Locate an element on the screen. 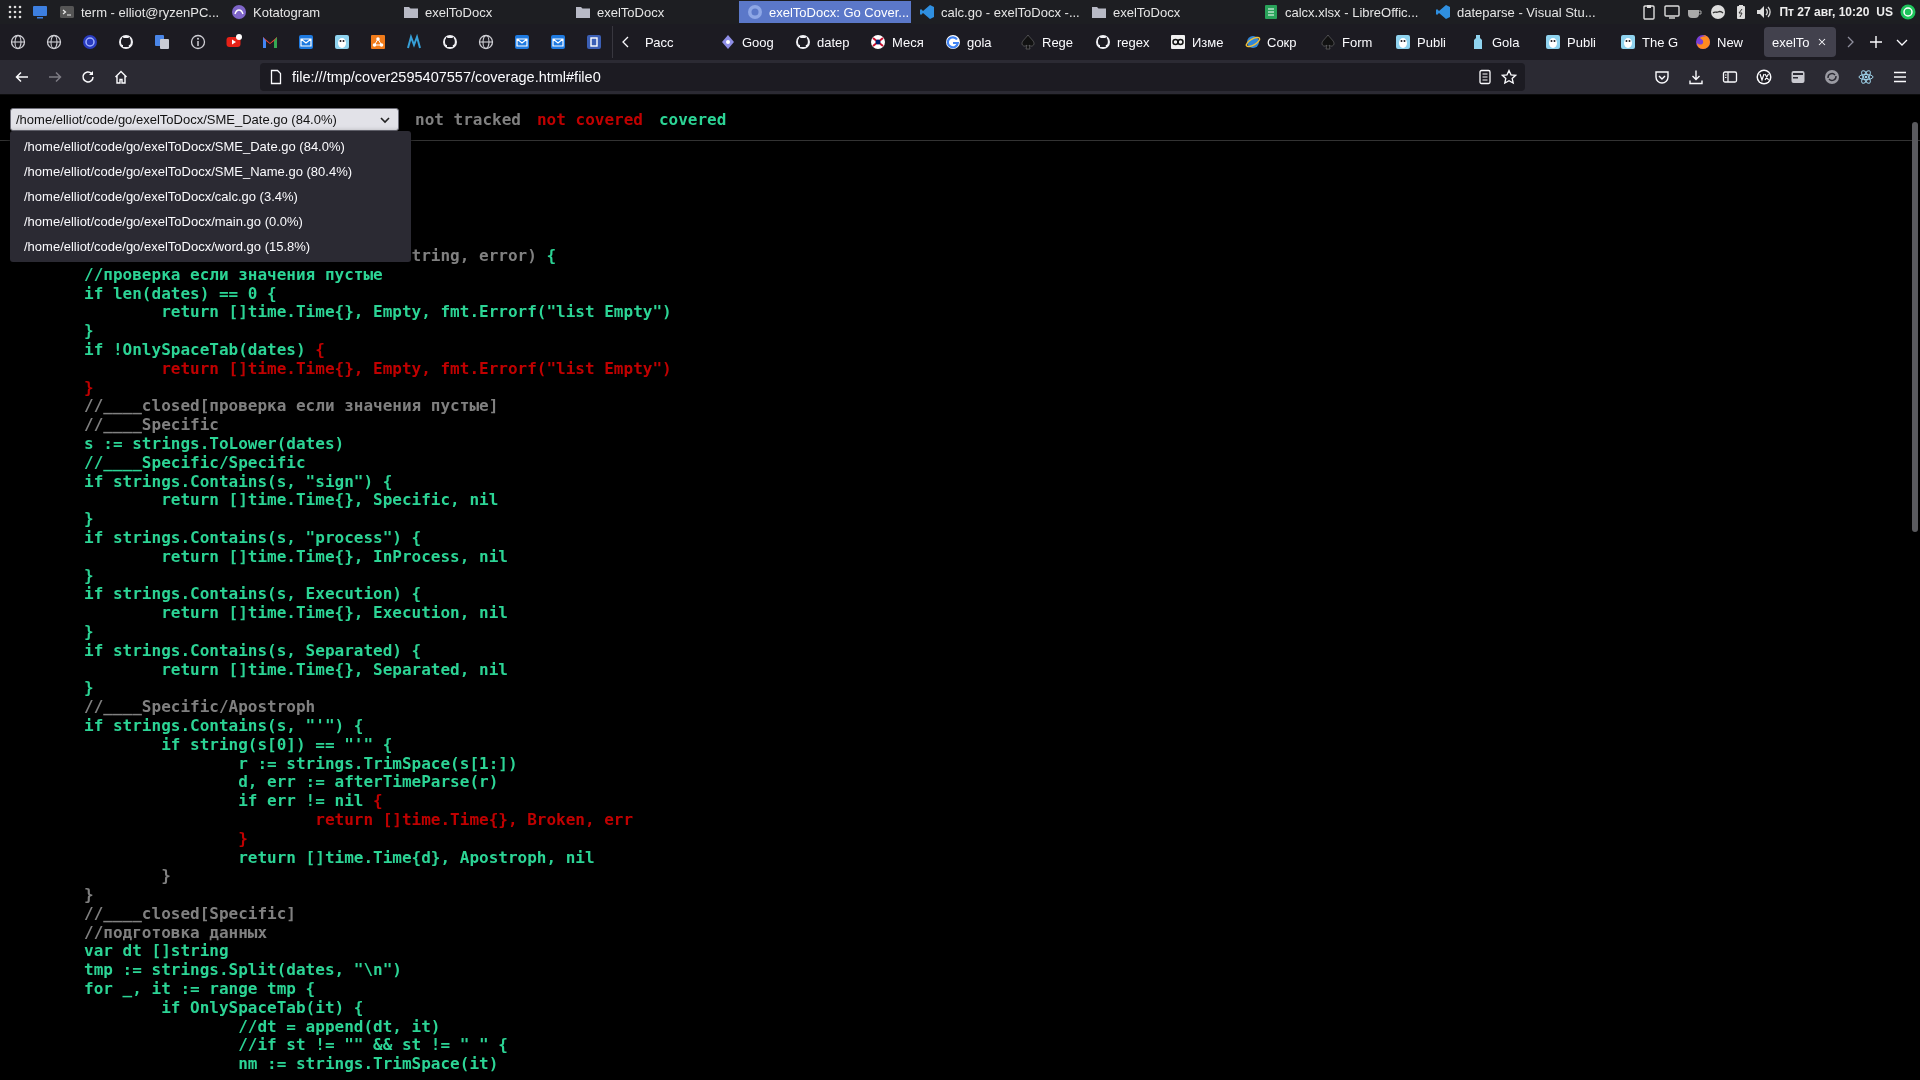 This screenshot has height=1080, width=1920. browser-tab: Расс is located at coordinates (676, 42).